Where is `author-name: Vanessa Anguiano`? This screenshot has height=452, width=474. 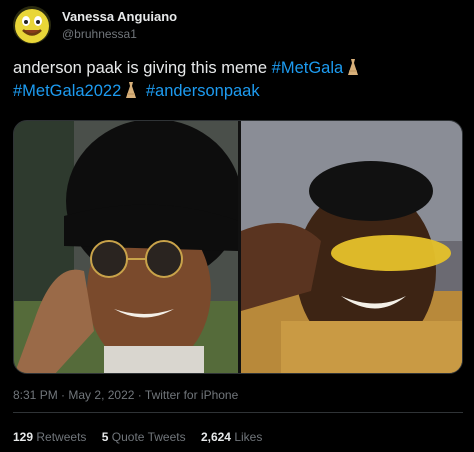 author-name: Vanessa Anguiano is located at coordinates (119, 16).